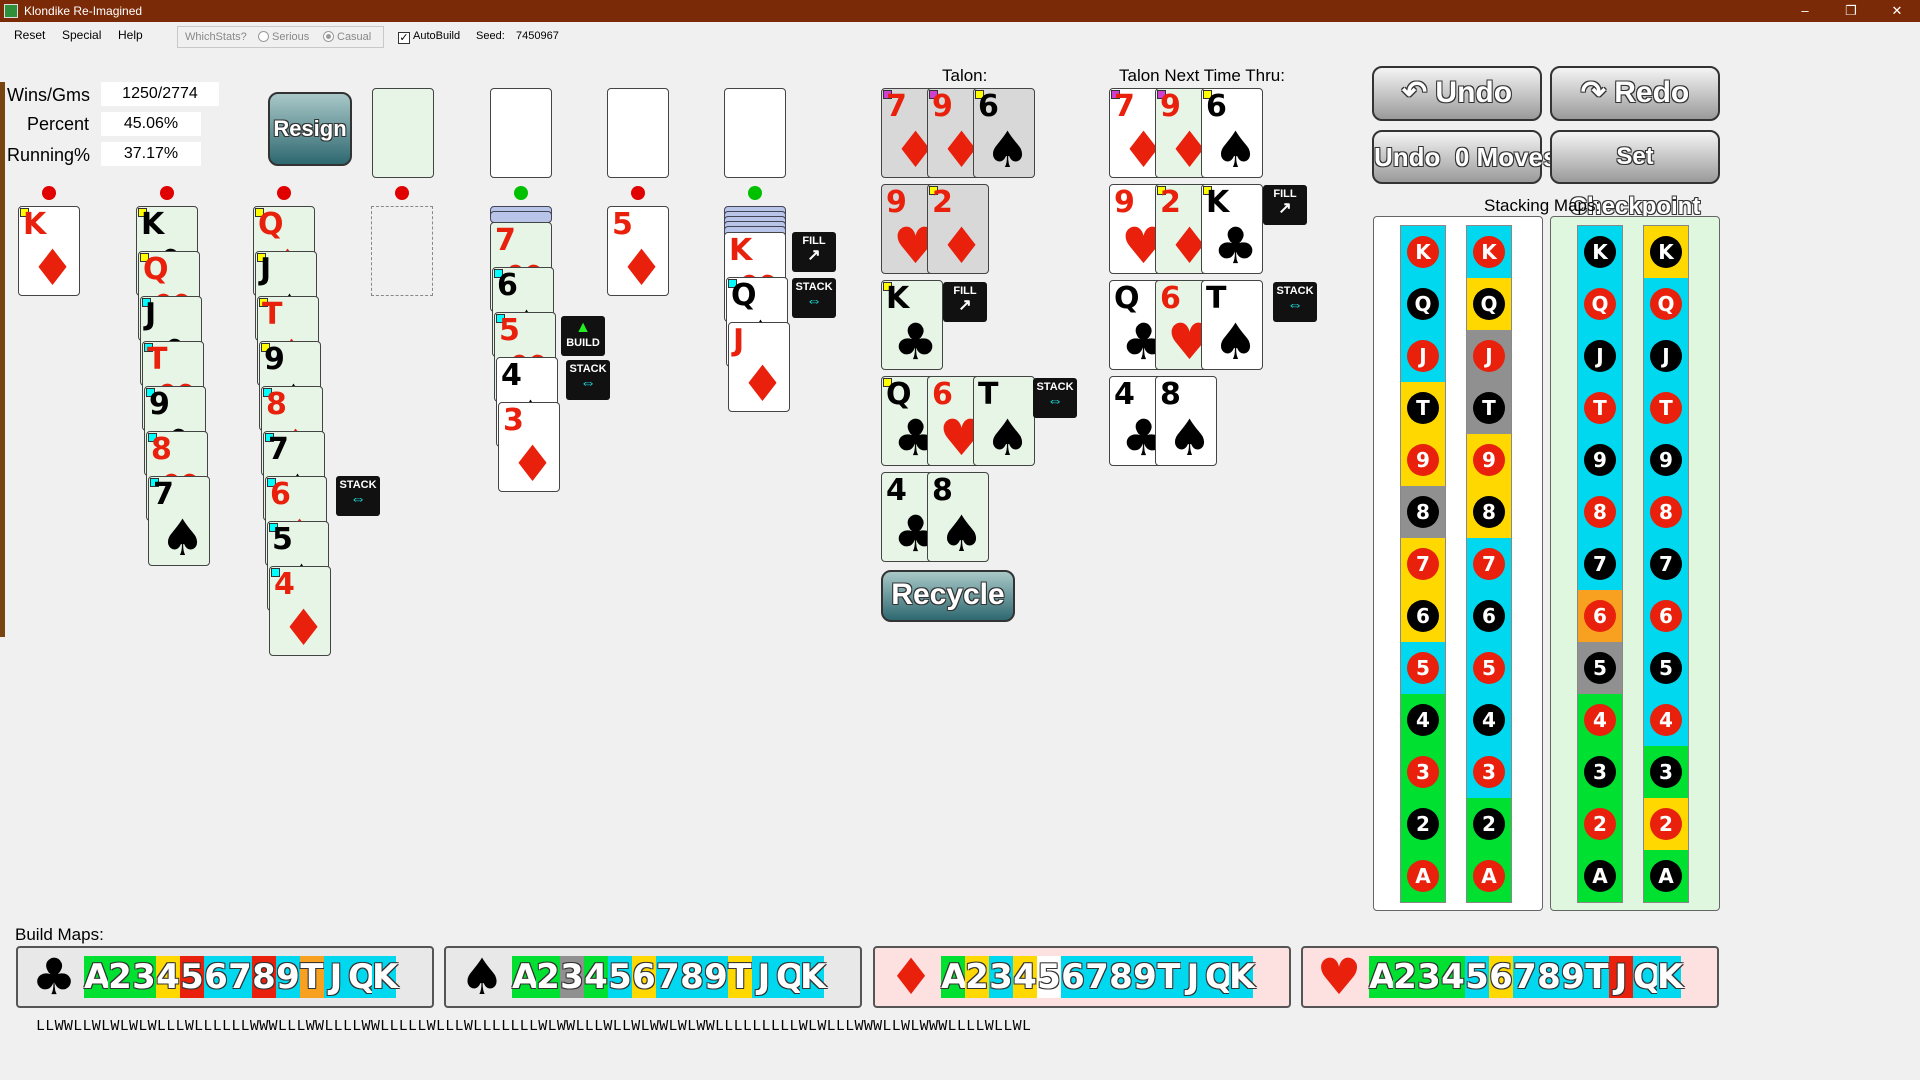  What do you see at coordinates (173, 386) in the screenshot?
I see `playing-card: T ♥` at bounding box center [173, 386].